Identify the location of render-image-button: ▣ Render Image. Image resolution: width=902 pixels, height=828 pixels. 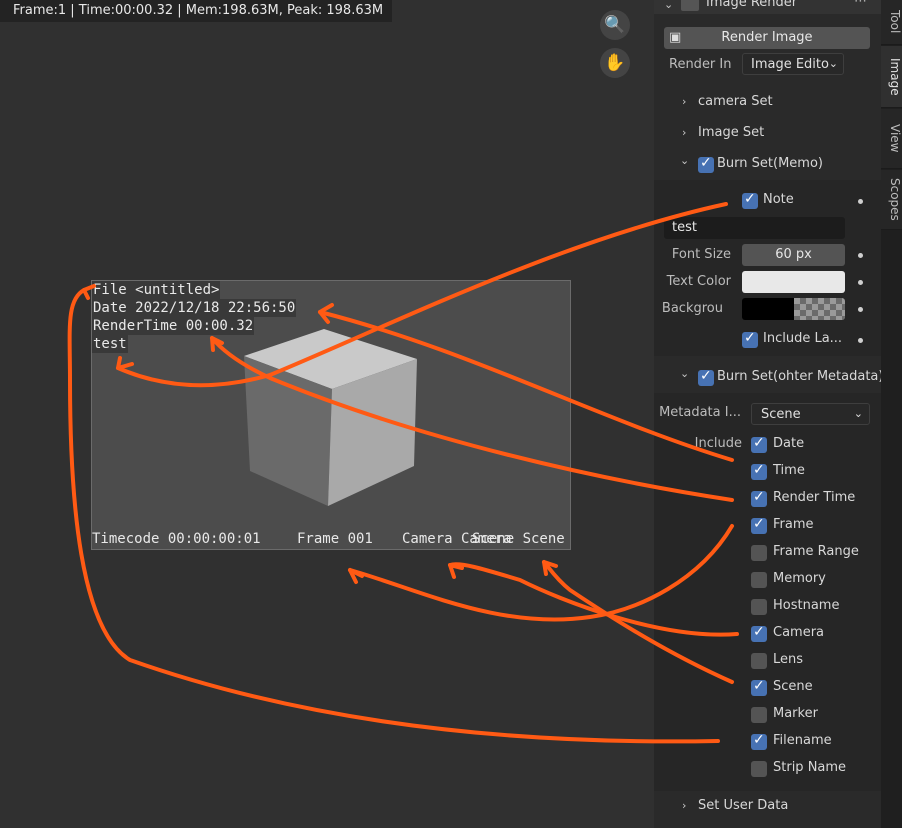
(767, 38).